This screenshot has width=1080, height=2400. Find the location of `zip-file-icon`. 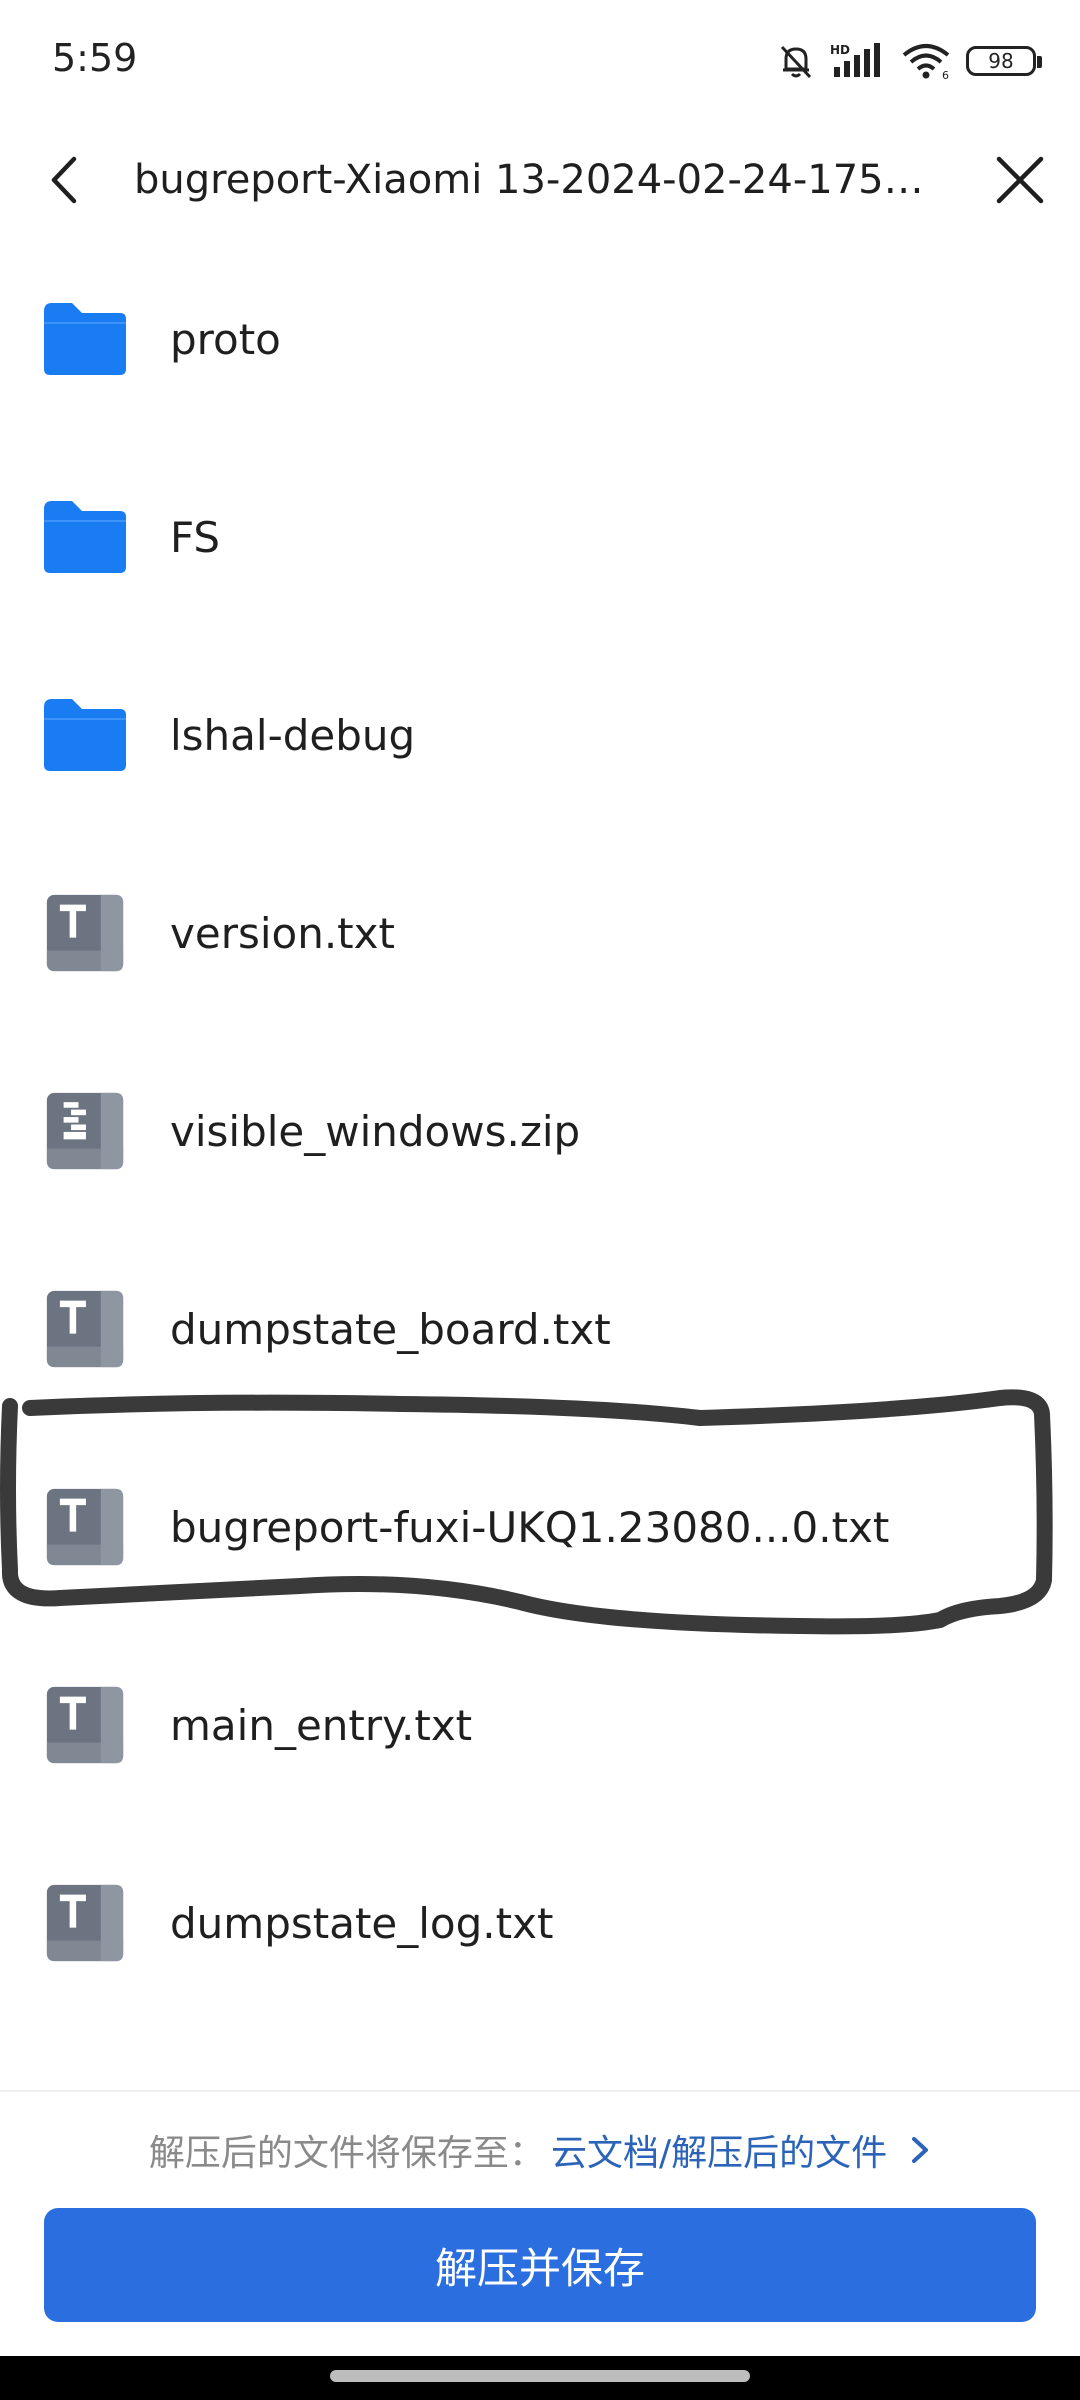

zip-file-icon is located at coordinates (85, 1131).